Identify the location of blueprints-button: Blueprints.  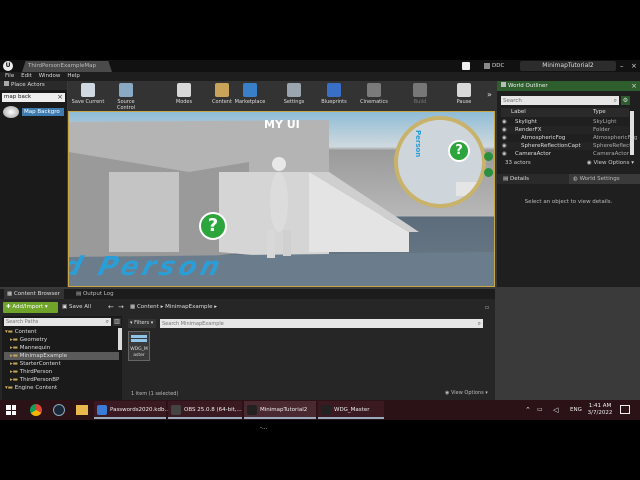
(334, 94).